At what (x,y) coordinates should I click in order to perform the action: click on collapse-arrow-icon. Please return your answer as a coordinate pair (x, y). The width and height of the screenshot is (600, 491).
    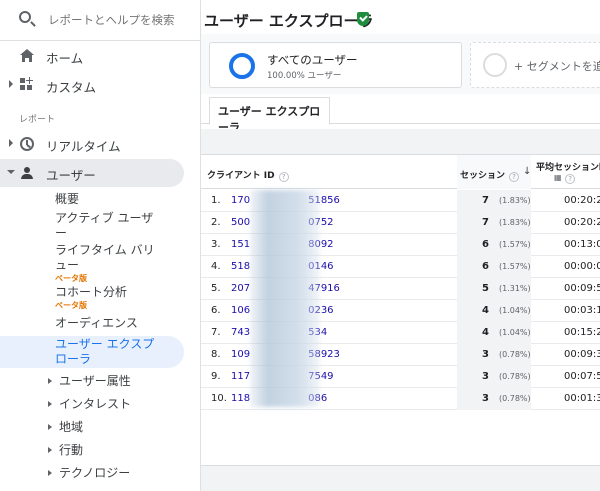
    Looking at the image, I should click on (11, 172).